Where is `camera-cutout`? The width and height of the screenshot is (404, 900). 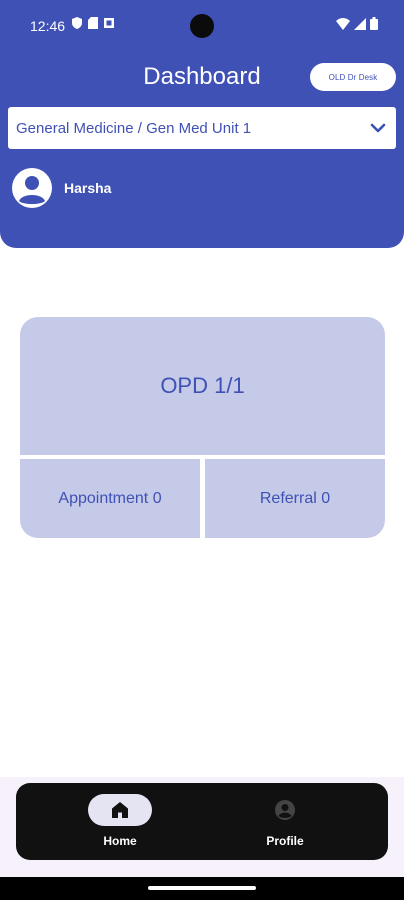
camera-cutout is located at coordinates (202, 26).